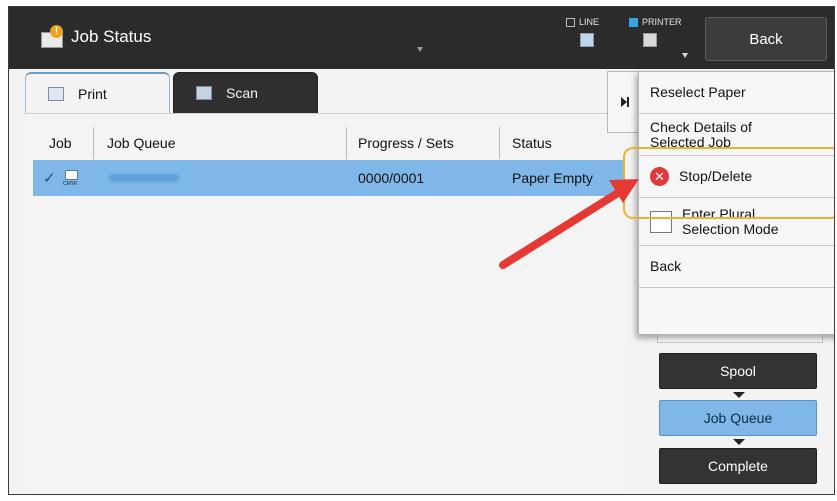 The image size is (837, 501). I want to click on annotation-arrow, so click(569, 224).